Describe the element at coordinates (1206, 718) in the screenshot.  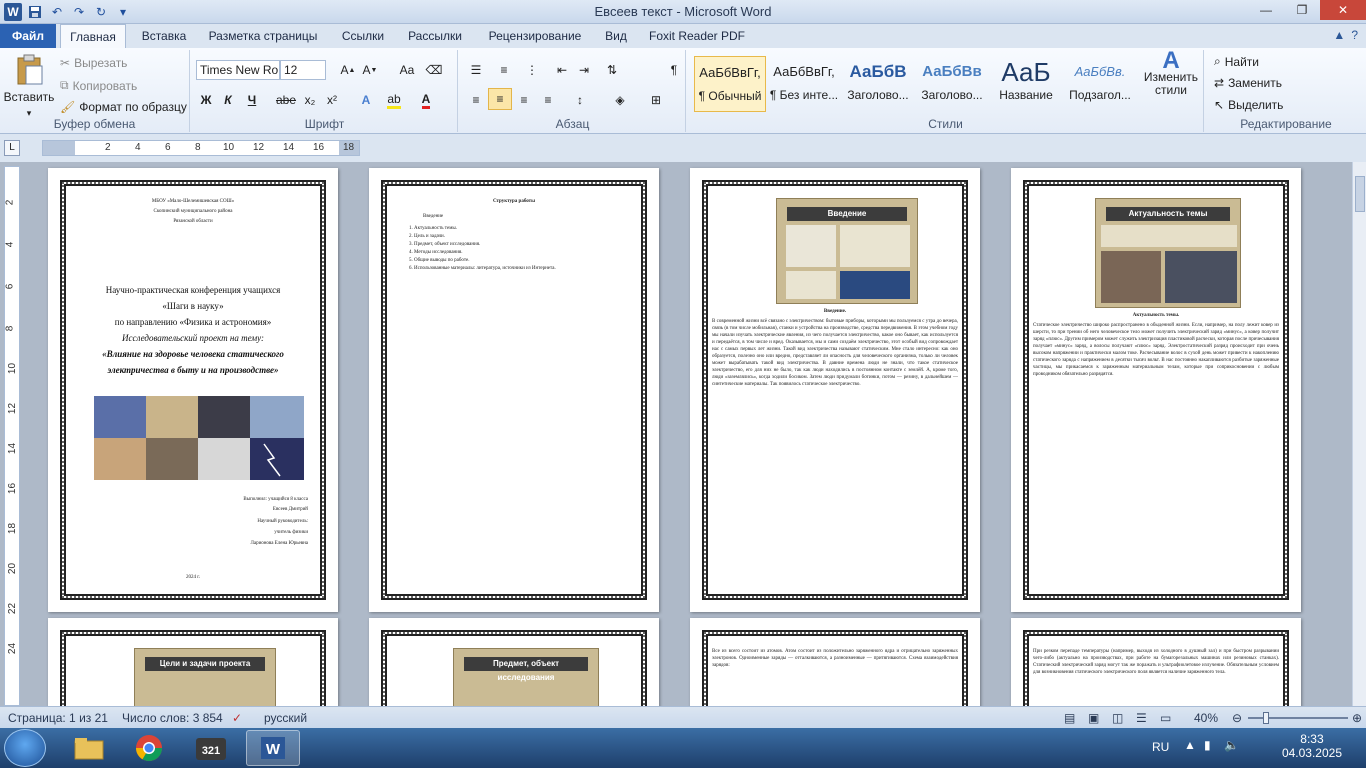
I see `zoom-level: 40%` at that location.